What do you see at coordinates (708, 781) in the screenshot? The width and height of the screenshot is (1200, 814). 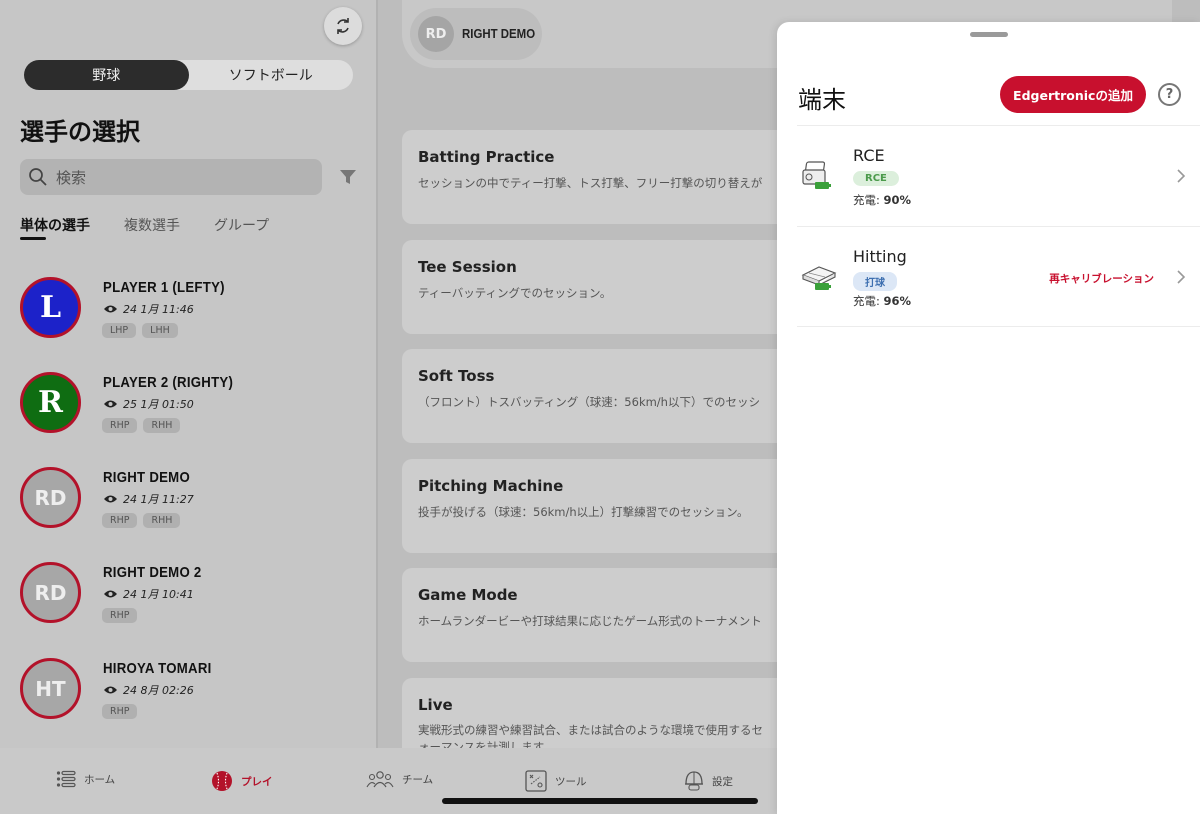 I see `nav-settings: 設定` at bounding box center [708, 781].